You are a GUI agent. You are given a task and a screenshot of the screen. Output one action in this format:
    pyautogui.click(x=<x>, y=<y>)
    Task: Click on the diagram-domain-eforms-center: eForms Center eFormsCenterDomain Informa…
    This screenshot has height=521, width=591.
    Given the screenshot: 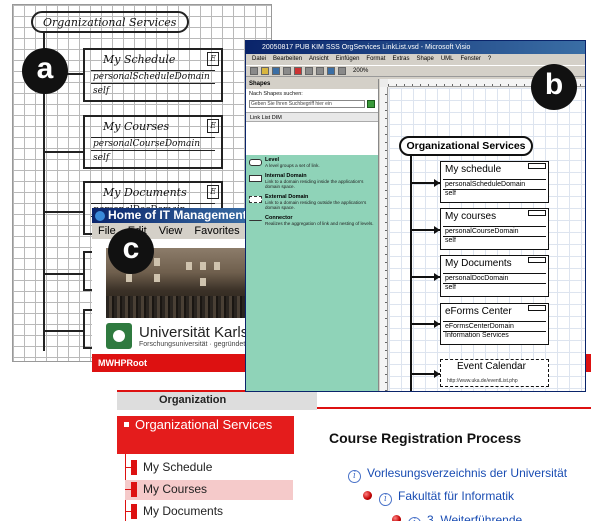 What is the action you would take?
    pyautogui.click(x=494, y=324)
    